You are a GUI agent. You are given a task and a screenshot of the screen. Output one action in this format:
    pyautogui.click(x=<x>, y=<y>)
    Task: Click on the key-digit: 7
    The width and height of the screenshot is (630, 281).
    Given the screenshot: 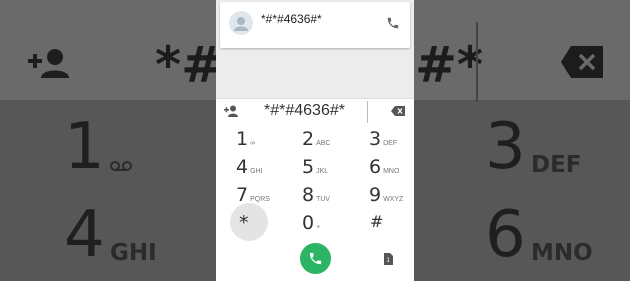 What is the action you would take?
    pyautogui.click(x=242, y=195)
    